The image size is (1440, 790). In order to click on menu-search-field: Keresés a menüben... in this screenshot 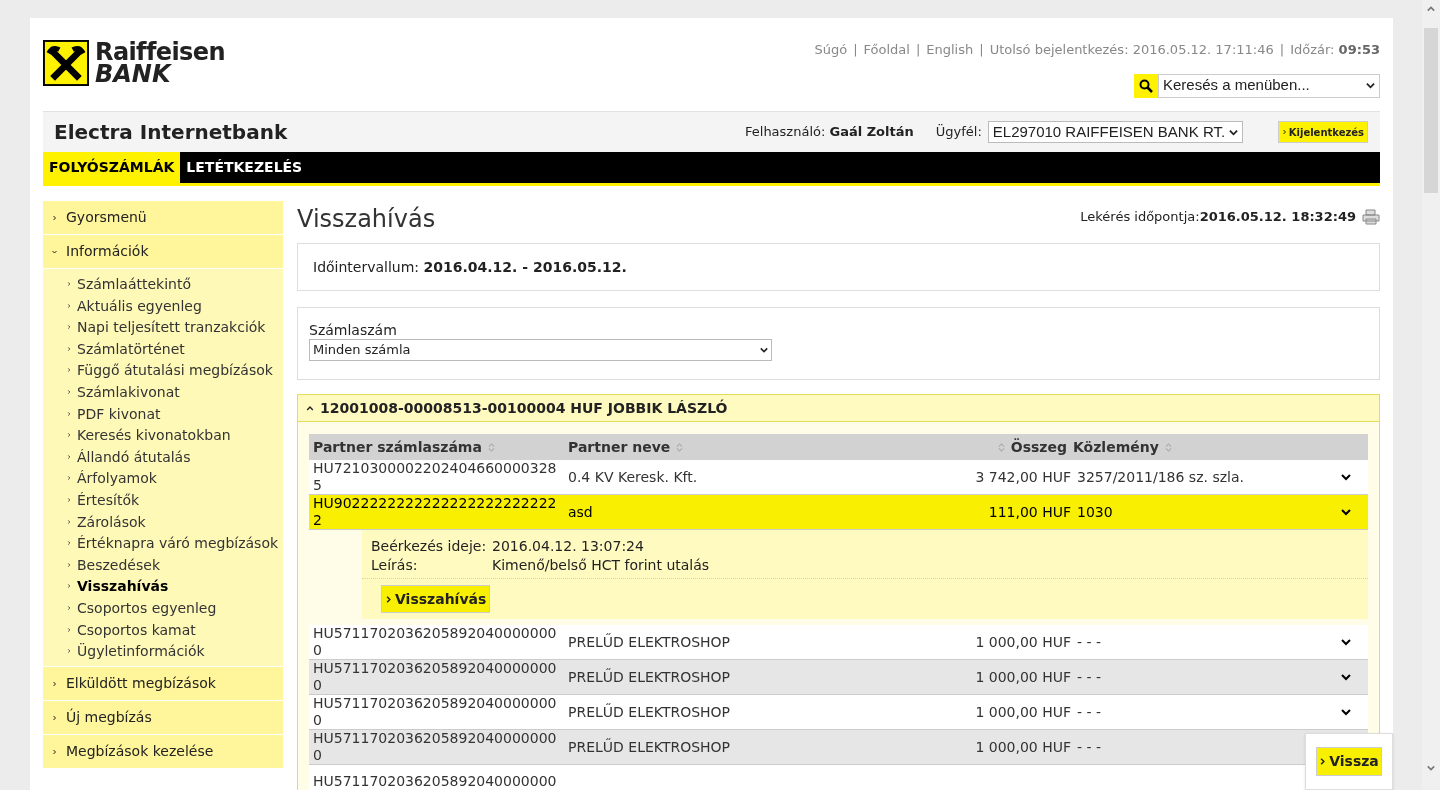, I will do `click(1269, 85)`.